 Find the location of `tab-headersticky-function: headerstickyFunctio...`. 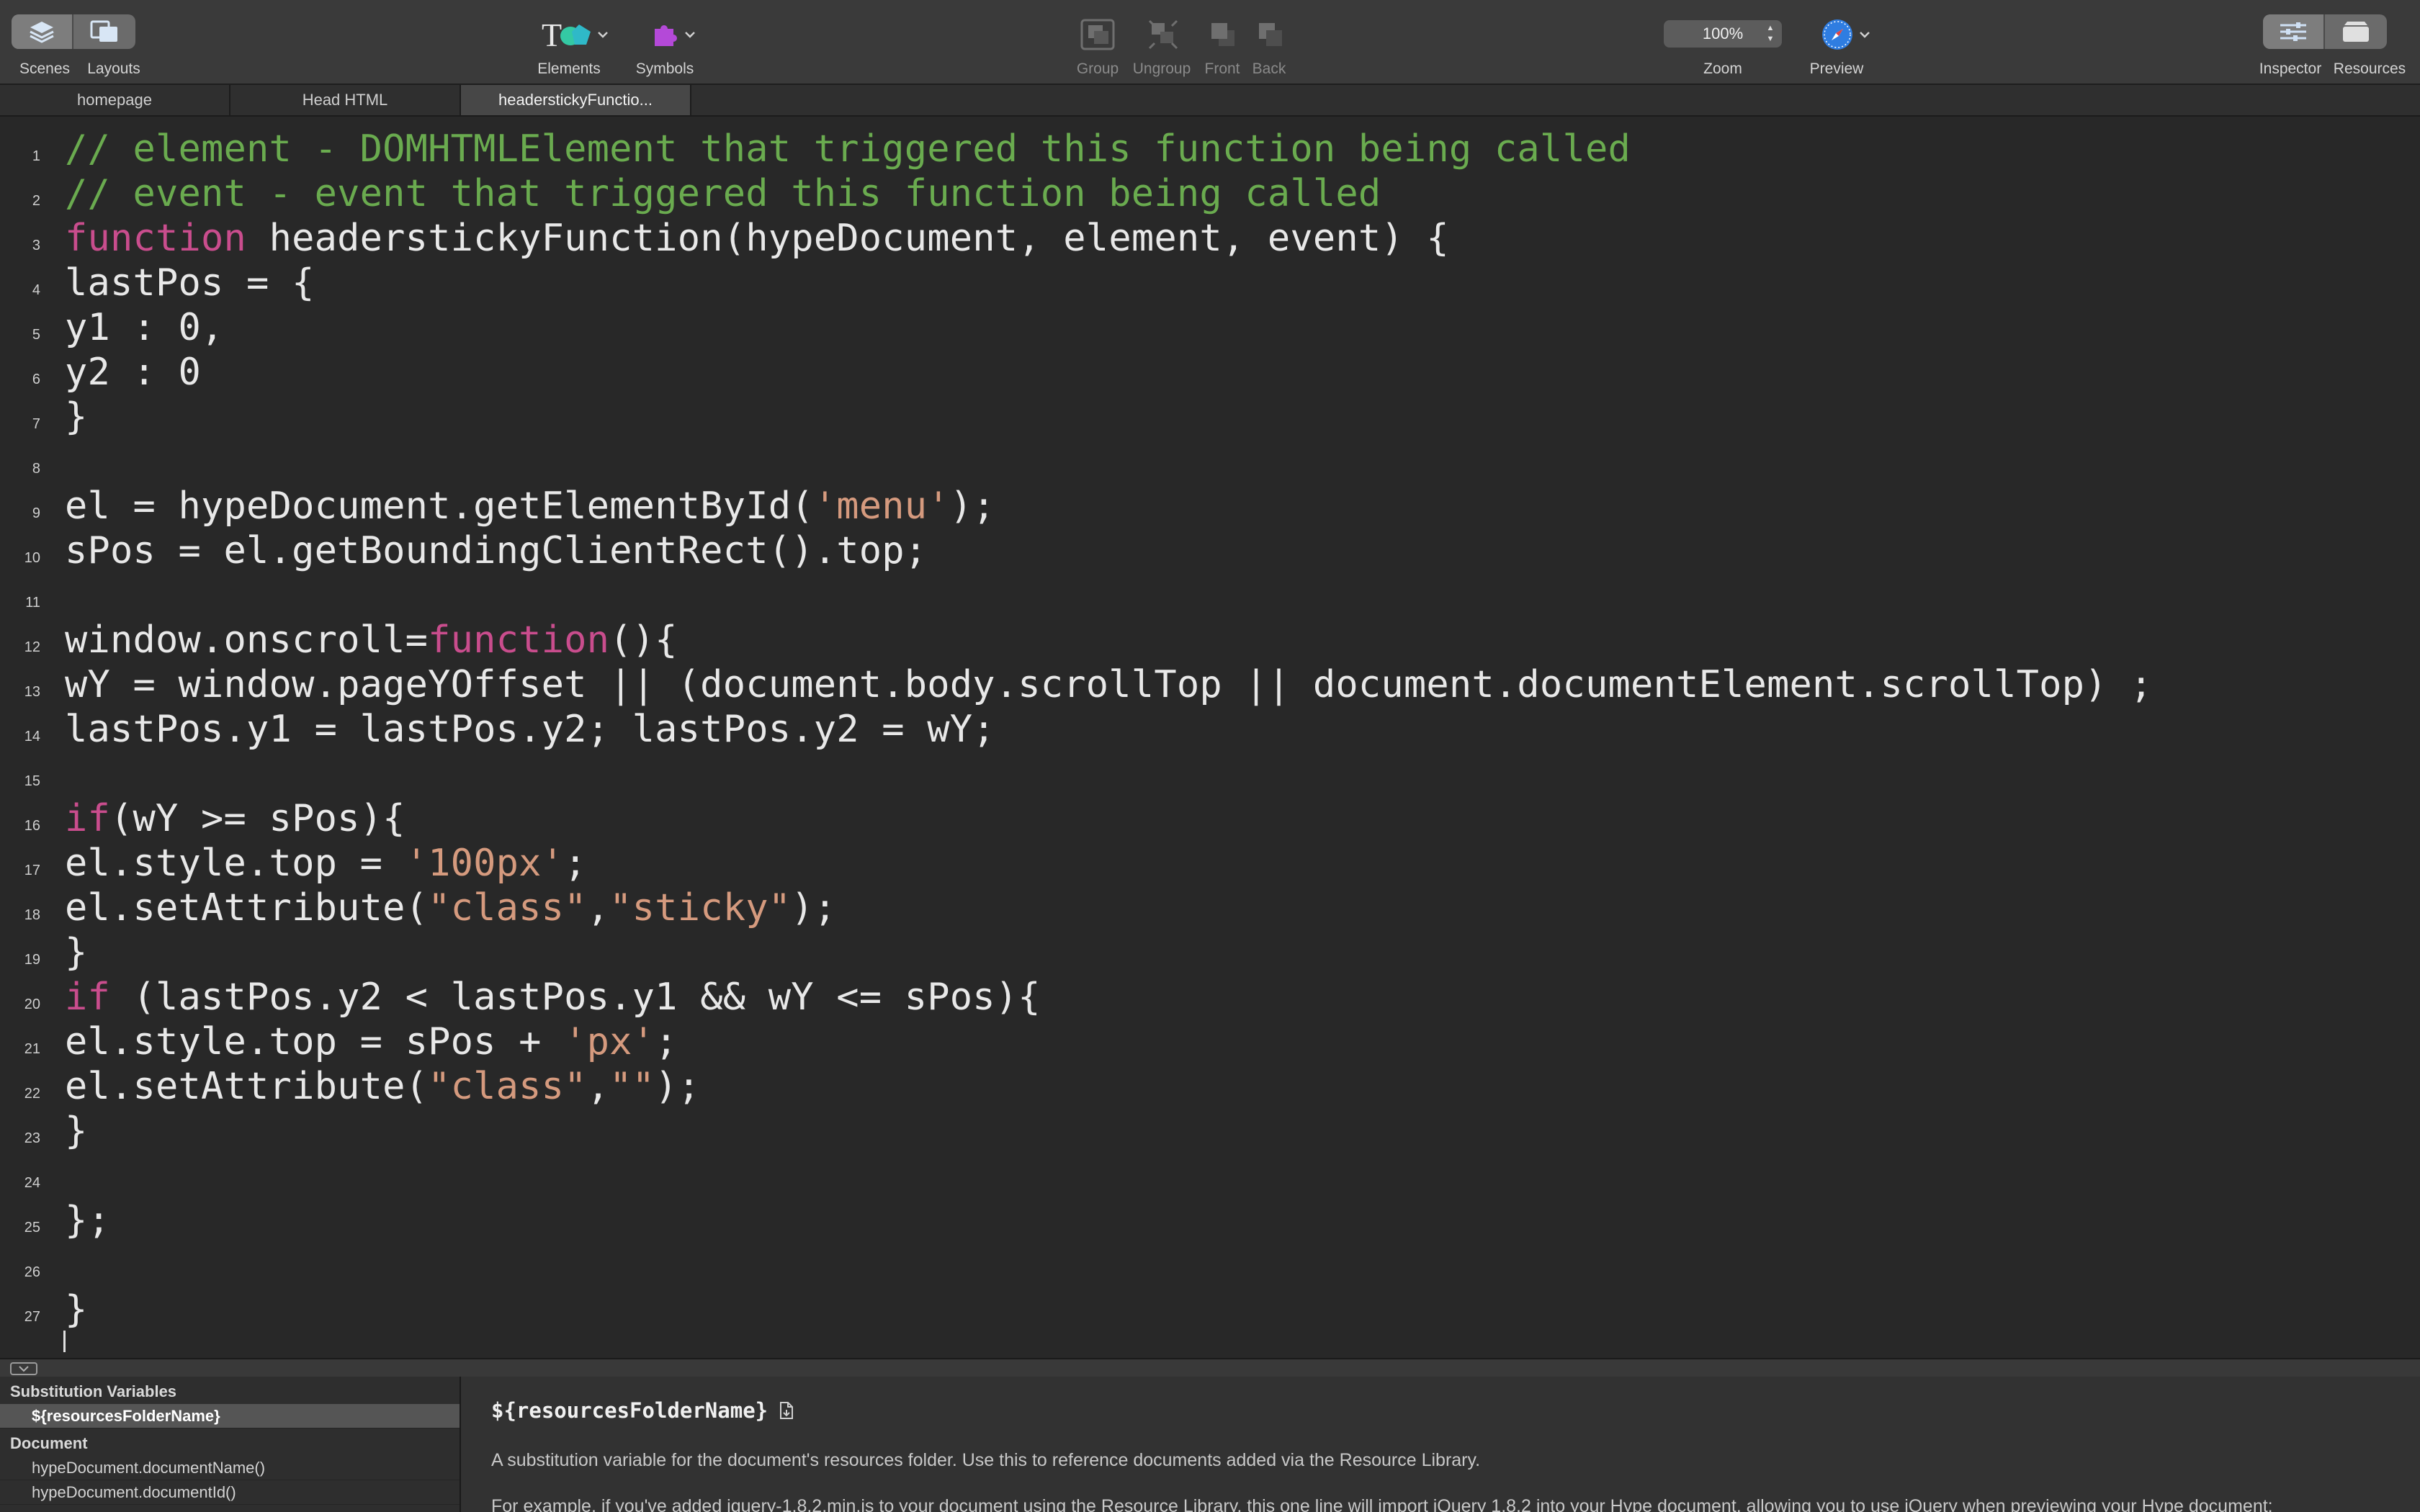

tab-headersticky-function: headerstickyFunctio... is located at coordinates (576, 100).